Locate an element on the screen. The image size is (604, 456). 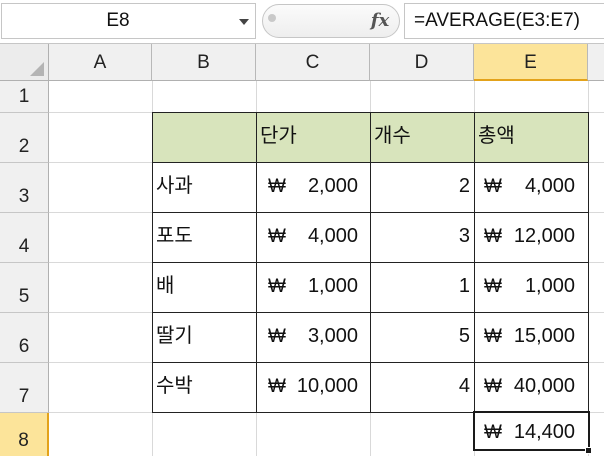
formula-input: =AVERAGE(E3:E7) is located at coordinates (504, 21).